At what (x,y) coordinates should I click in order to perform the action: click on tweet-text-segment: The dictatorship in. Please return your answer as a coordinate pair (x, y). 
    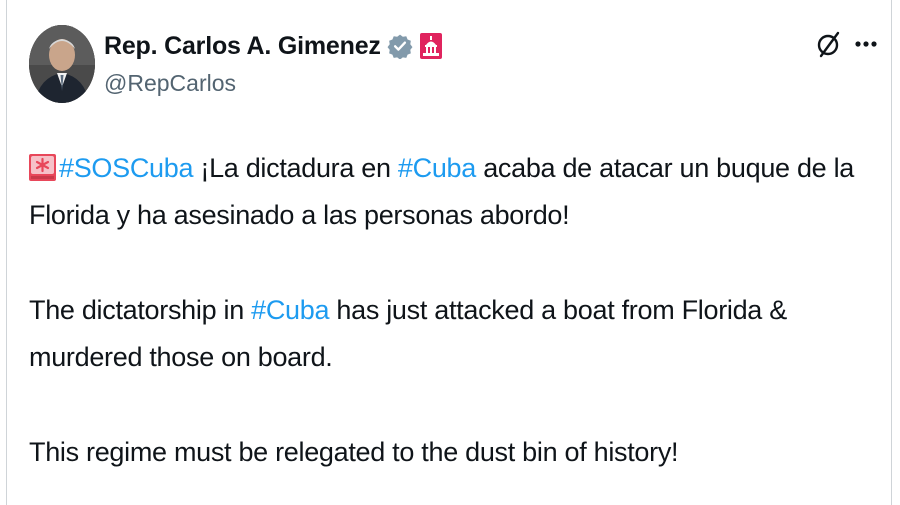
    Looking at the image, I should click on (140, 310).